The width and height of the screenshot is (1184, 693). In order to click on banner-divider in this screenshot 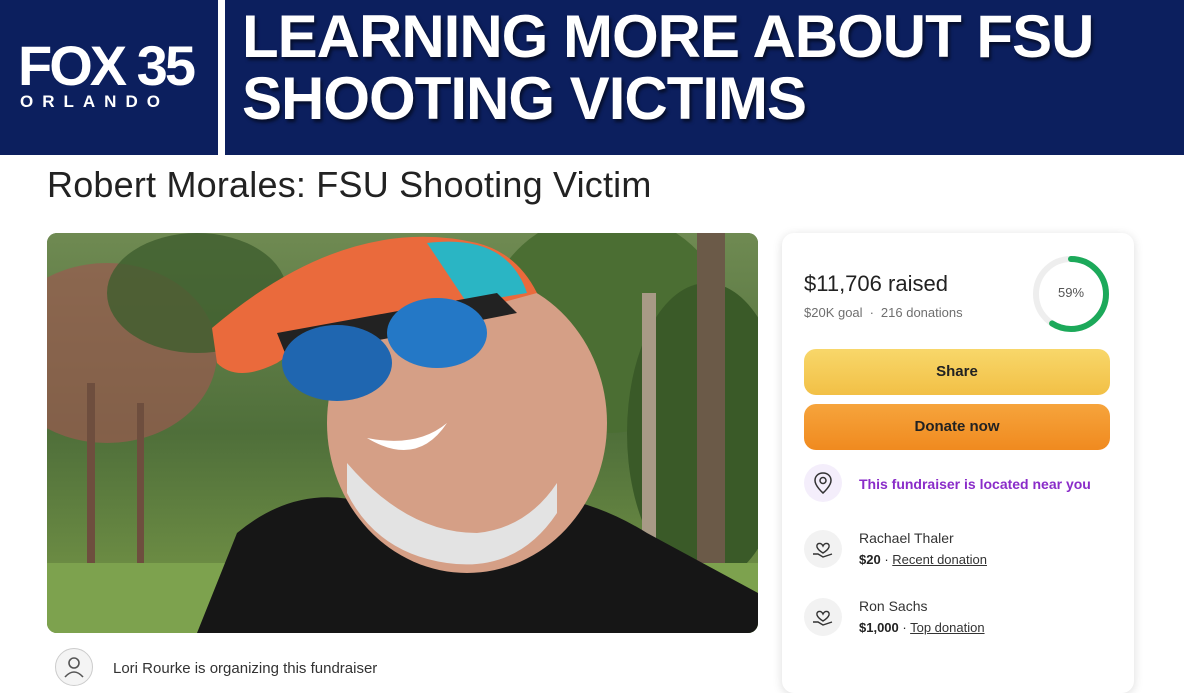, I will do `click(221, 77)`.